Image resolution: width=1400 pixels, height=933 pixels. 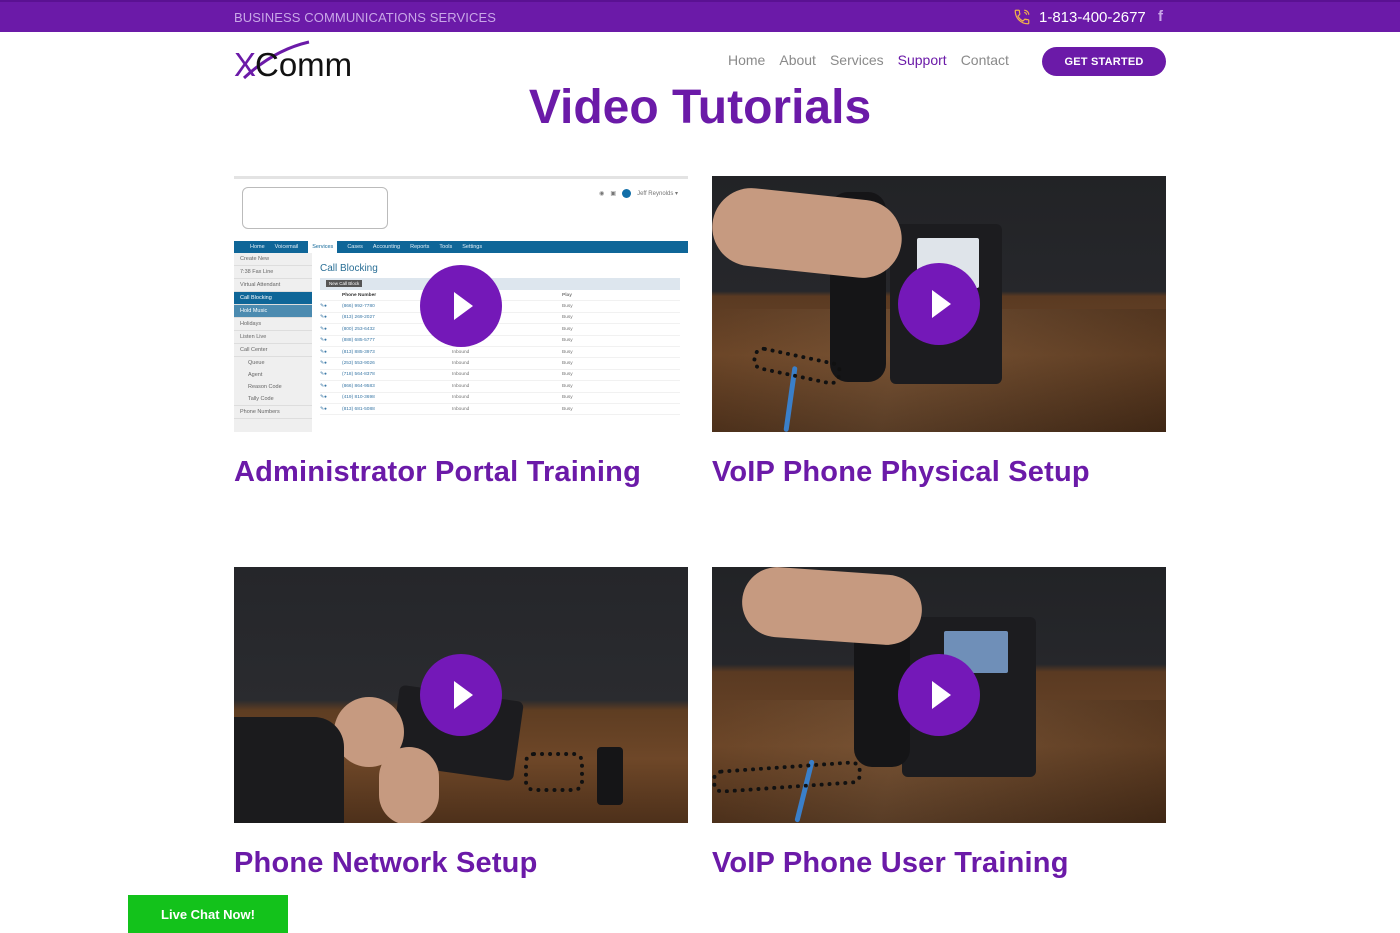 I want to click on portal-tab: Reports, so click(x=420, y=247).